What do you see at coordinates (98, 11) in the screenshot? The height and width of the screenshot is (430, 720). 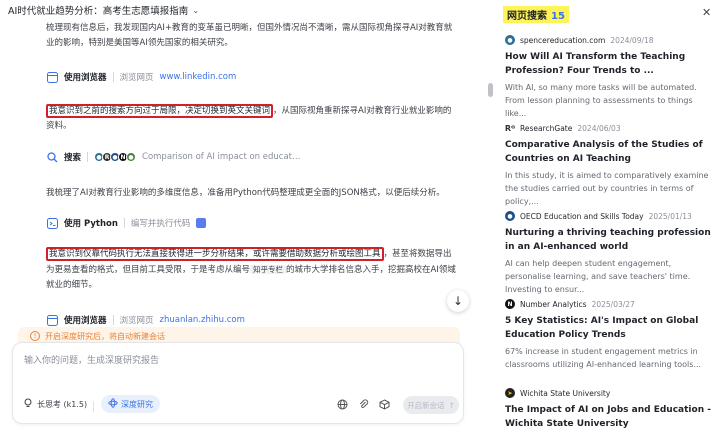 I see `conversation-title-text: AI时代就业趋势分析：高考生志愿填报指南` at bounding box center [98, 11].